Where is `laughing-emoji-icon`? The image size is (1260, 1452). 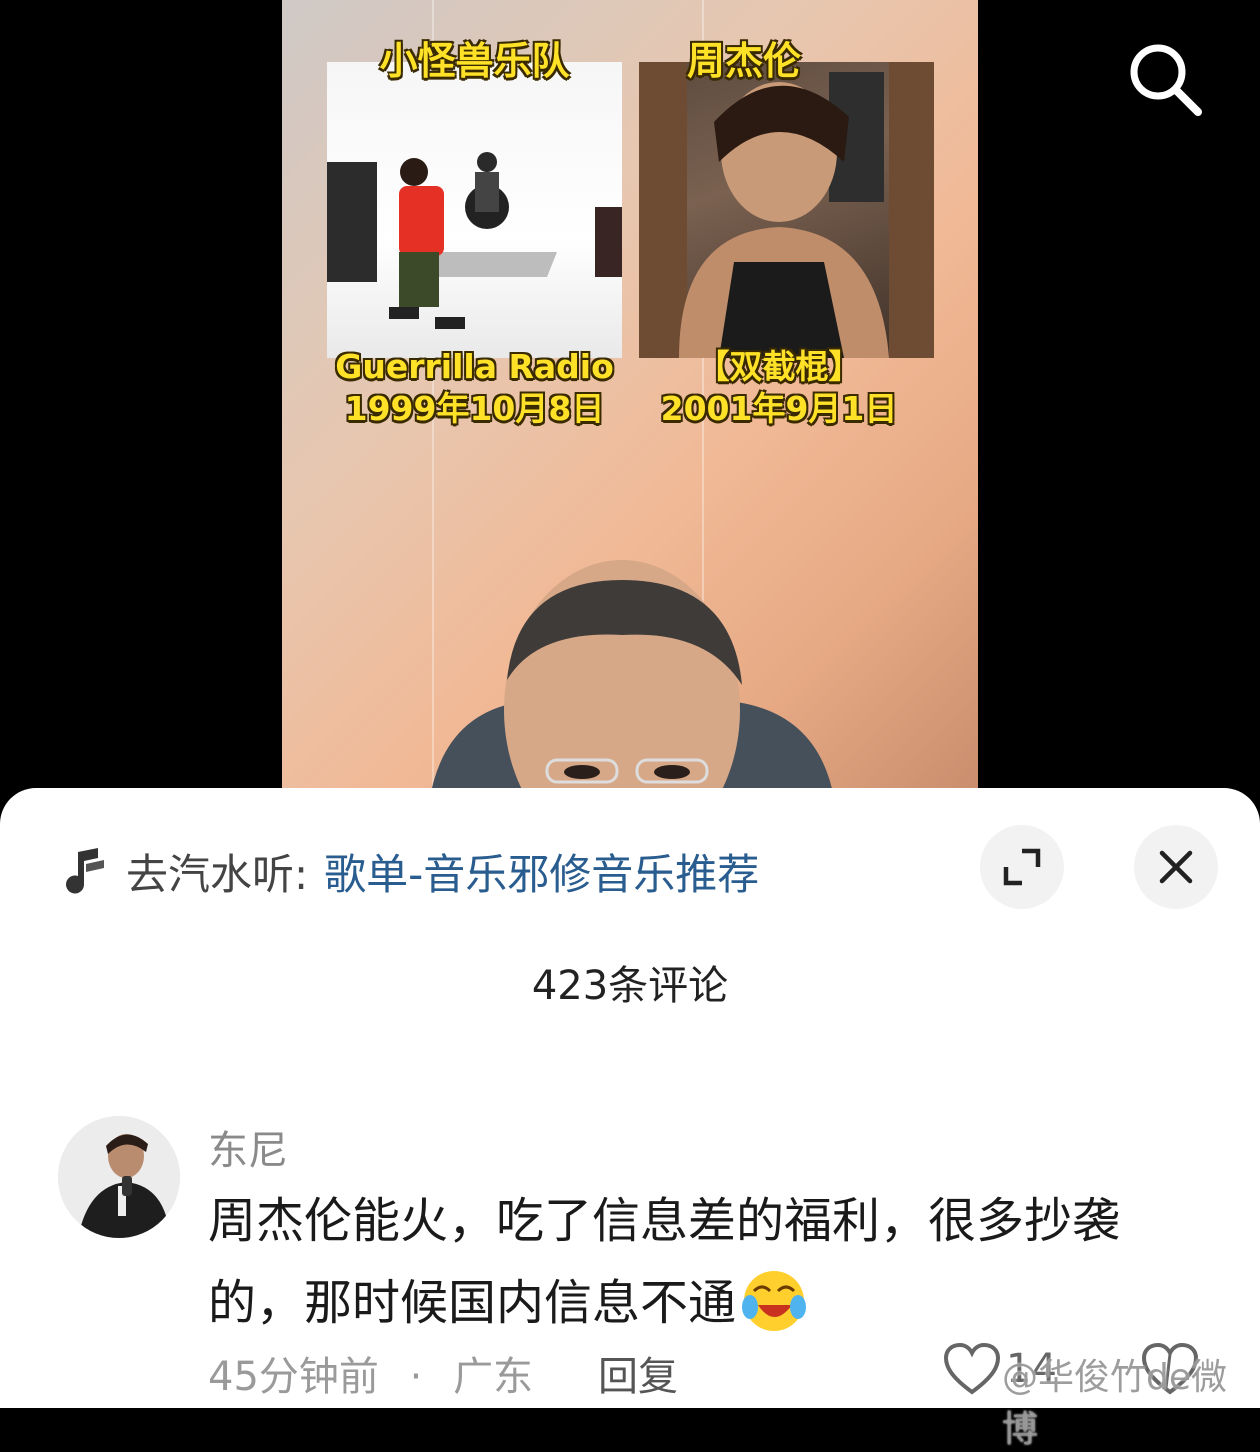 laughing-emoji-icon is located at coordinates (774, 1301).